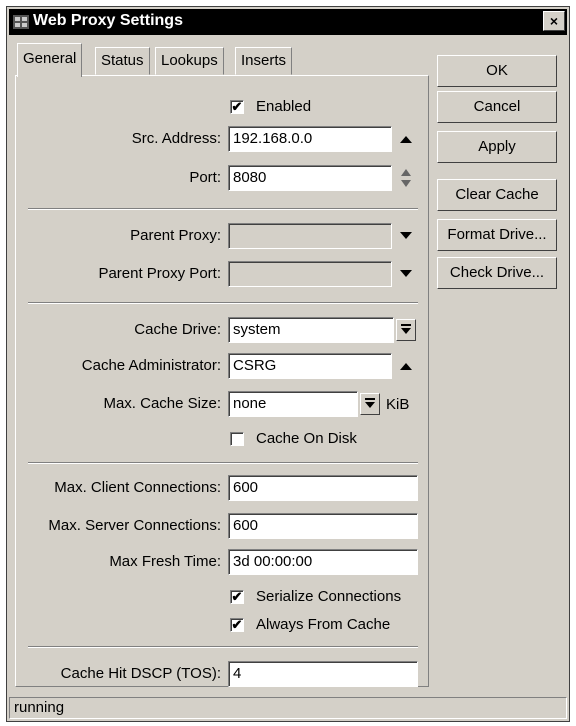 The image size is (576, 726). What do you see at coordinates (310, 139) in the screenshot?
I see `src-address-field: 192.168.0.0` at bounding box center [310, 139].